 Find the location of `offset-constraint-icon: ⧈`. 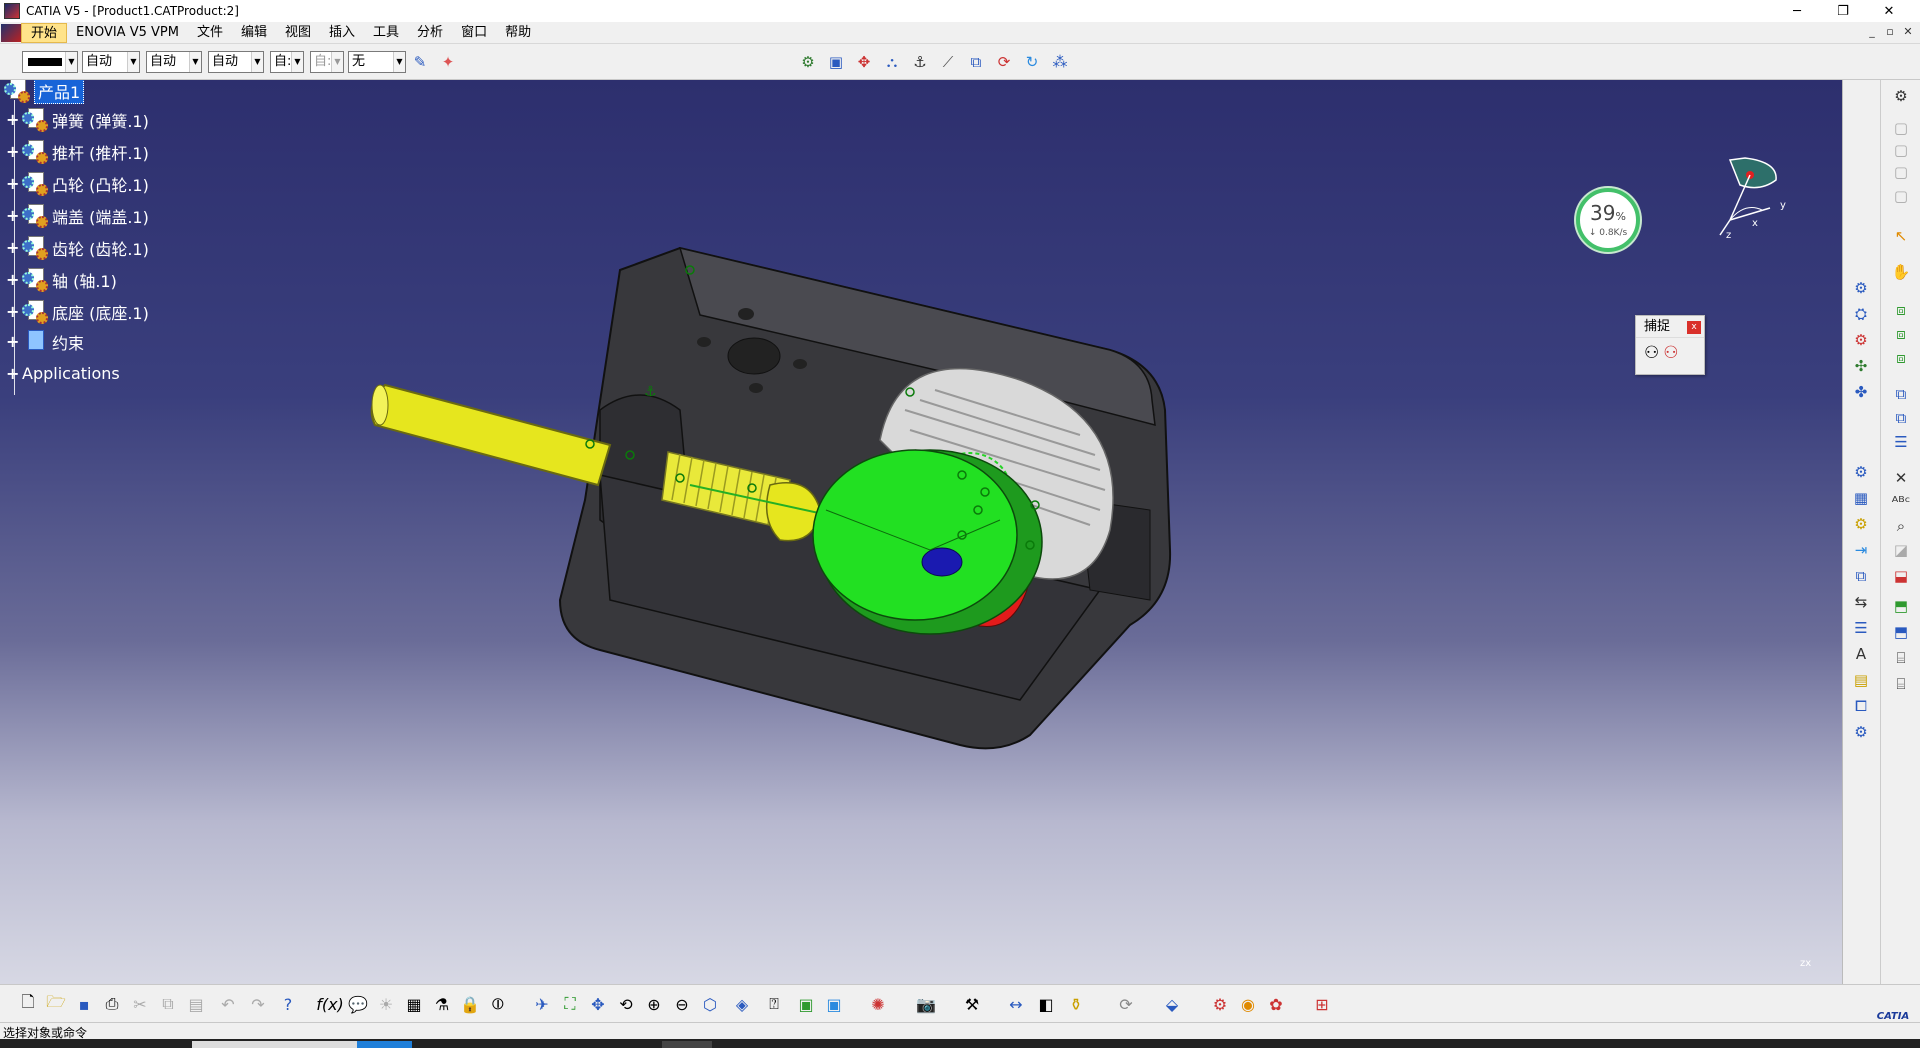

offset-constraint-icon: ⧈ is located at coordinates (1901, 358).